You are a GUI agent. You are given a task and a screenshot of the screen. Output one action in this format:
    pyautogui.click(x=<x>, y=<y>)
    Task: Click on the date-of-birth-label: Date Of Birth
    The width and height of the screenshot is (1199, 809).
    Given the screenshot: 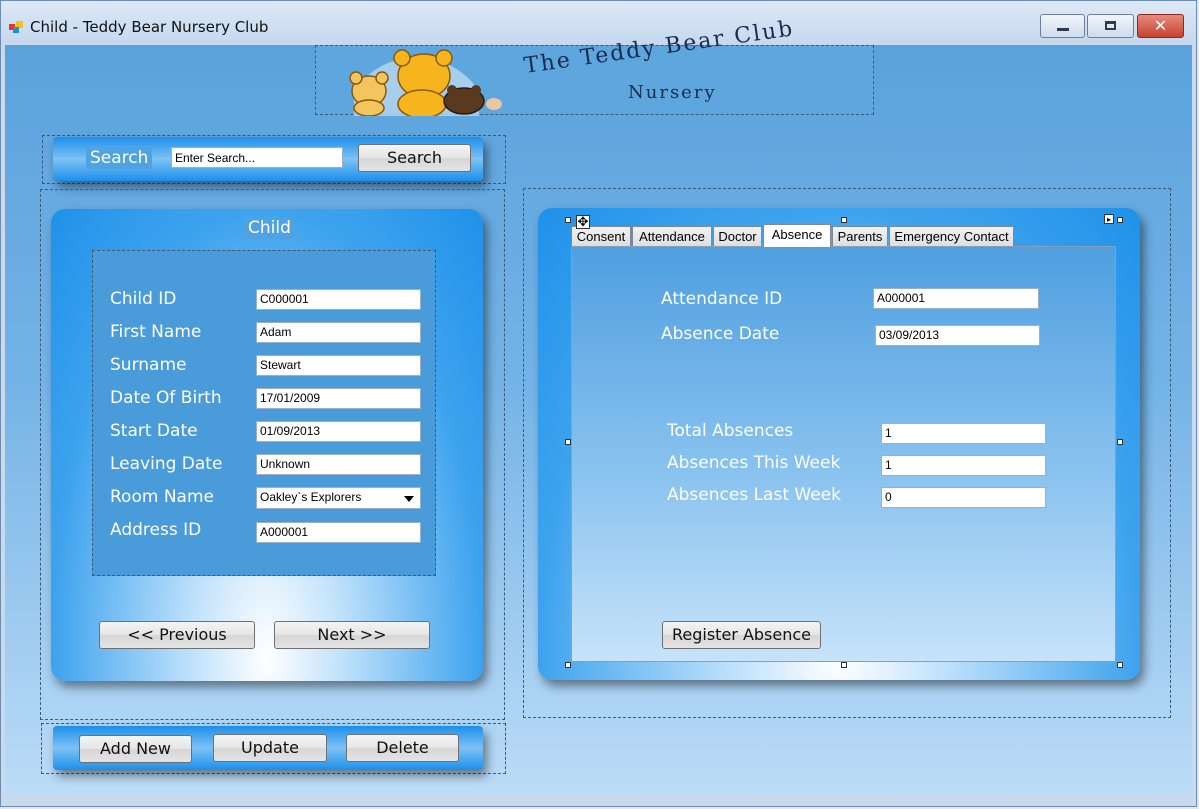 What is the action you would take?
    pyautogui.click(x=166, y=398)
    